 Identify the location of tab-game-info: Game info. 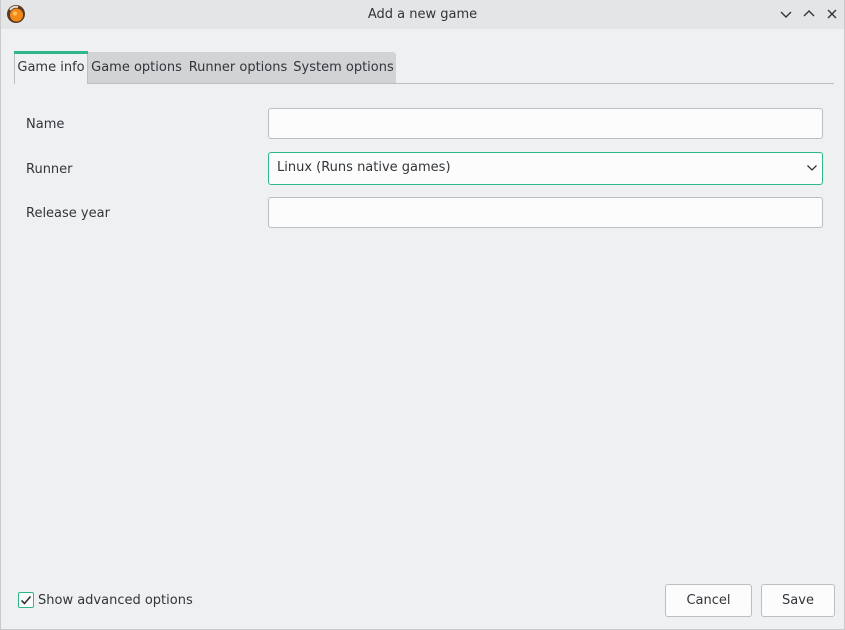
(51, 67).